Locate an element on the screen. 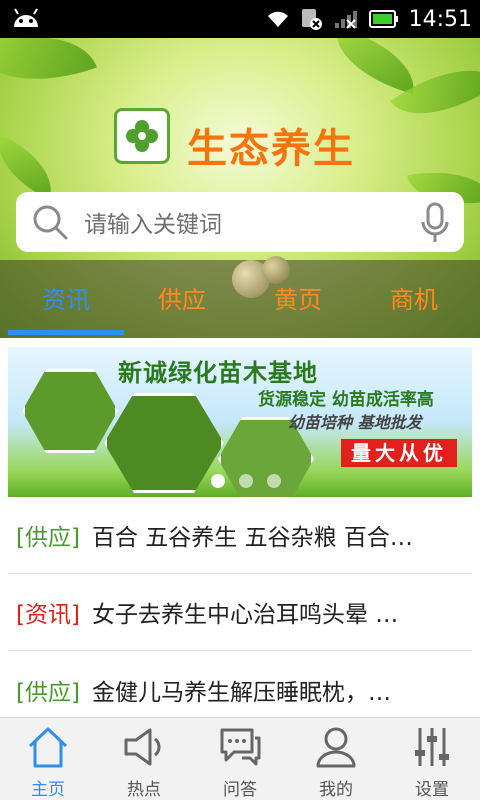 Image resolution: width=480 pixels, height=800 pixels. app-title: 生态养生 is located at coordinates (271, 149).